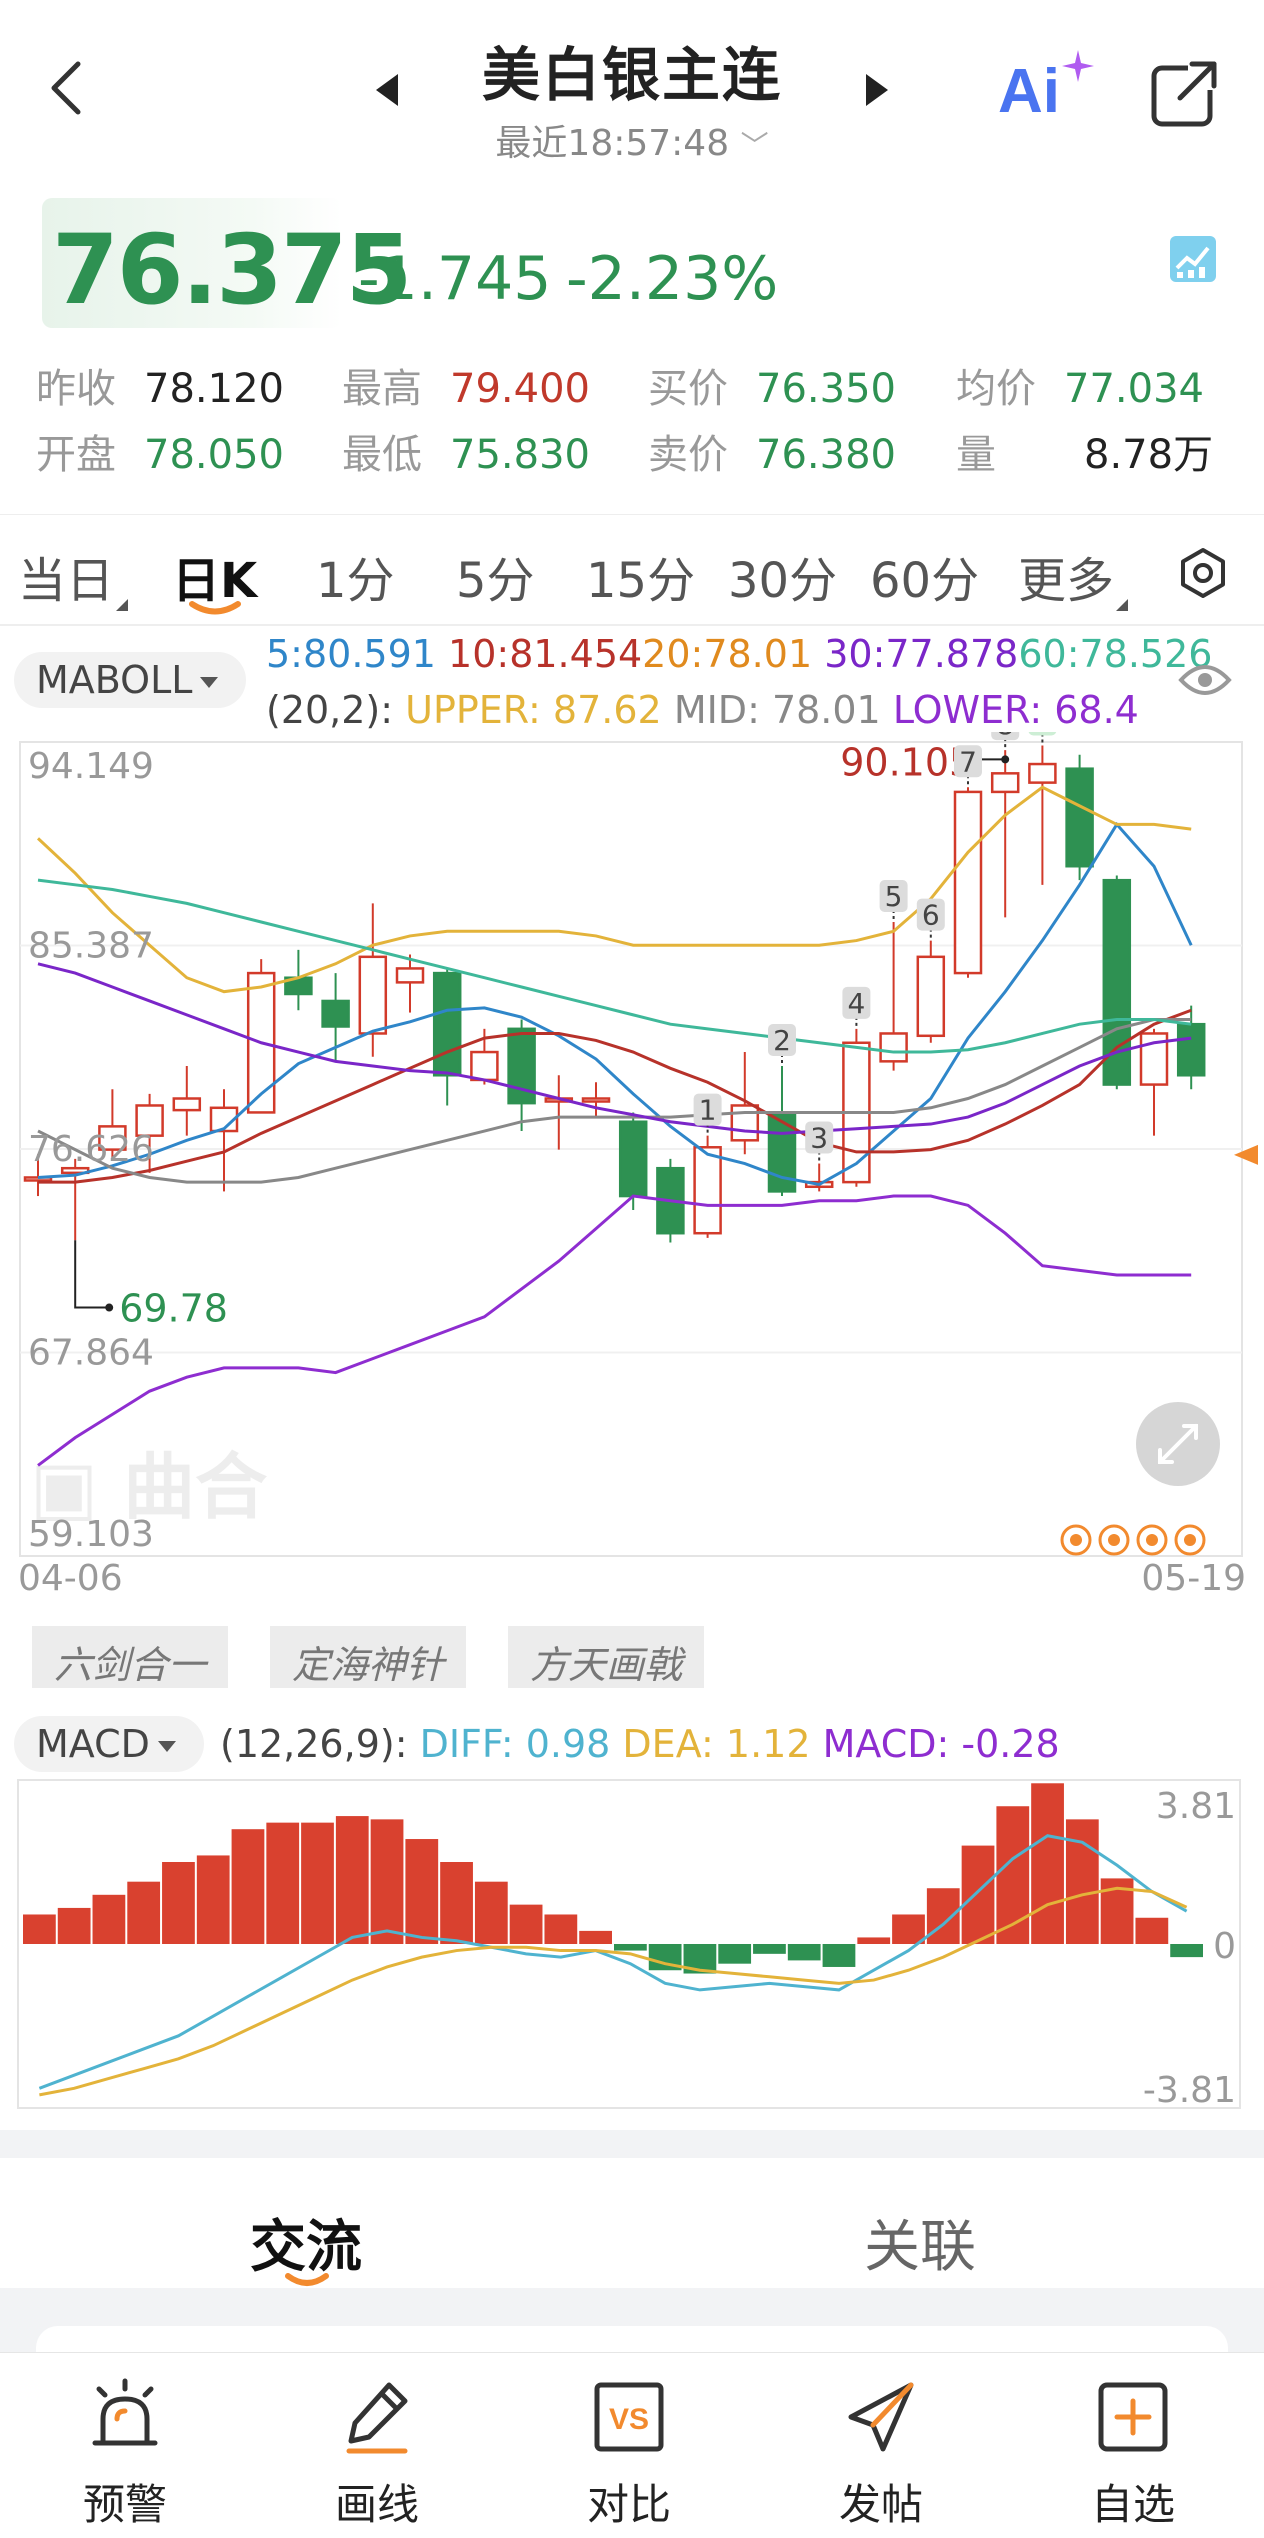  I want to click on stat-ask: 卖价 76.380, so click(772, 451).